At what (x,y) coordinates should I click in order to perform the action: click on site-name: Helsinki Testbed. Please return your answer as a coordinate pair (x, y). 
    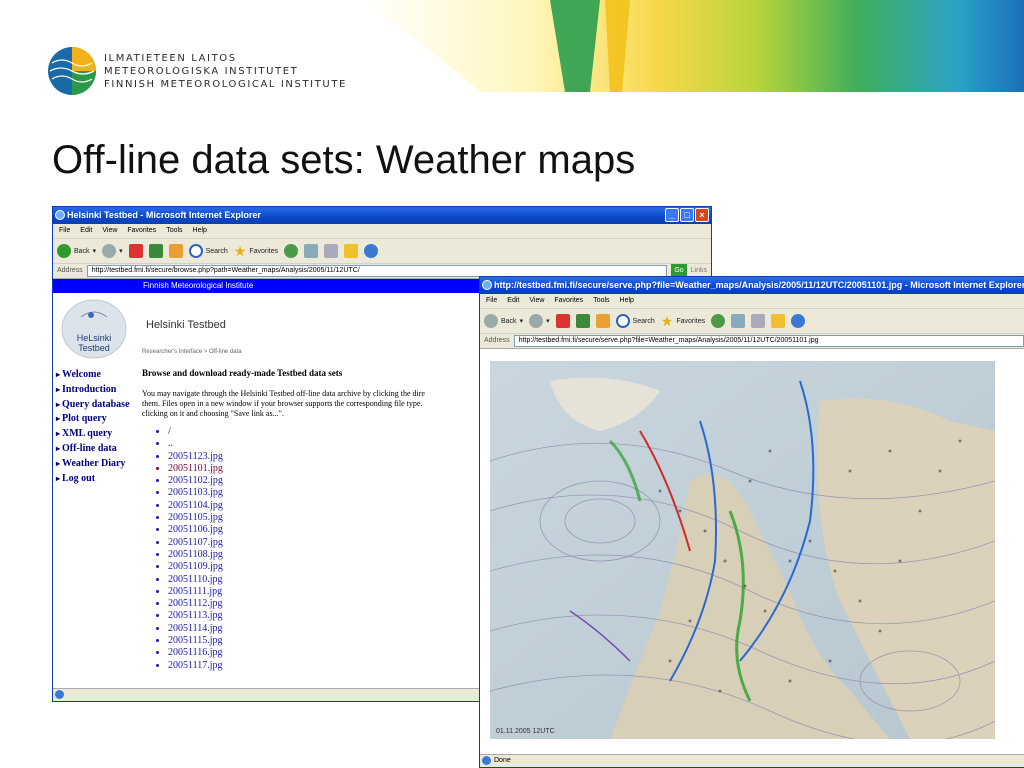
    Looking at the image, I should click on (186, 325).